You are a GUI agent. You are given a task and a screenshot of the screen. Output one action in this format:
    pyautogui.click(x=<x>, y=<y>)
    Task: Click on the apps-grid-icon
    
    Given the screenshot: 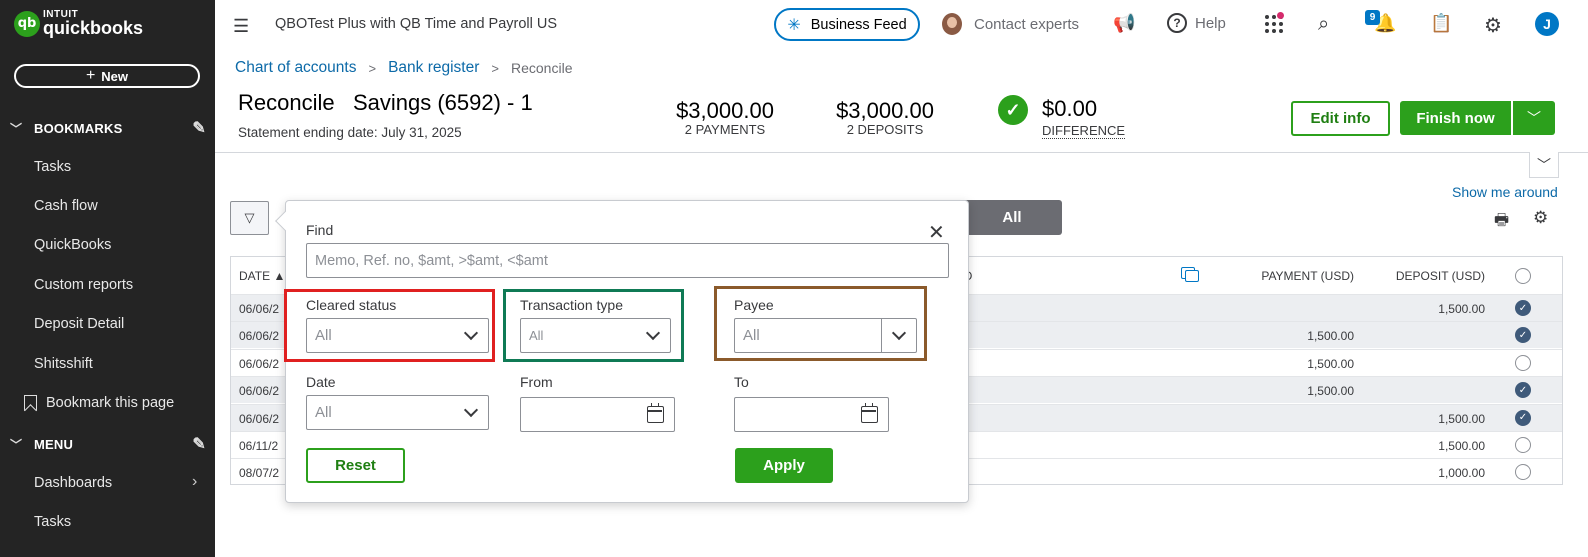 What is the action you would take?
    pyautogui.click(x=1274, y=22)
    